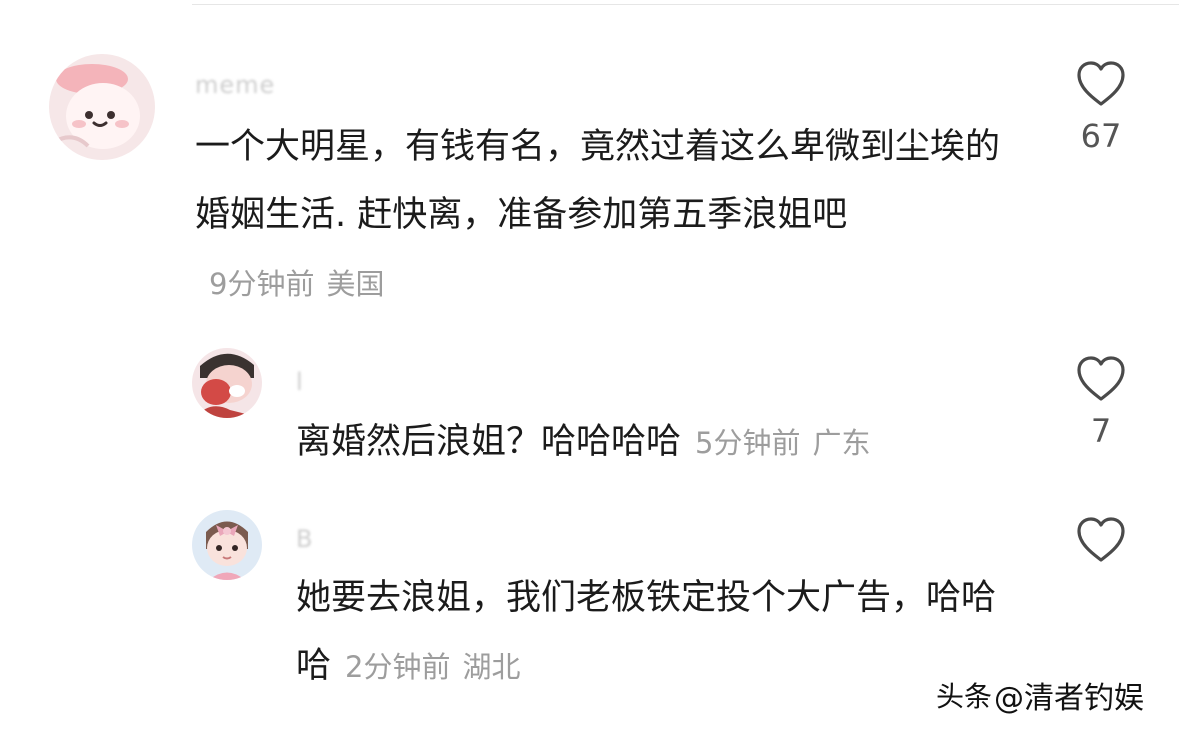  Describe the element at coordinates (1101, 107) in the screenshot. I see `like-button: 67` at that location.